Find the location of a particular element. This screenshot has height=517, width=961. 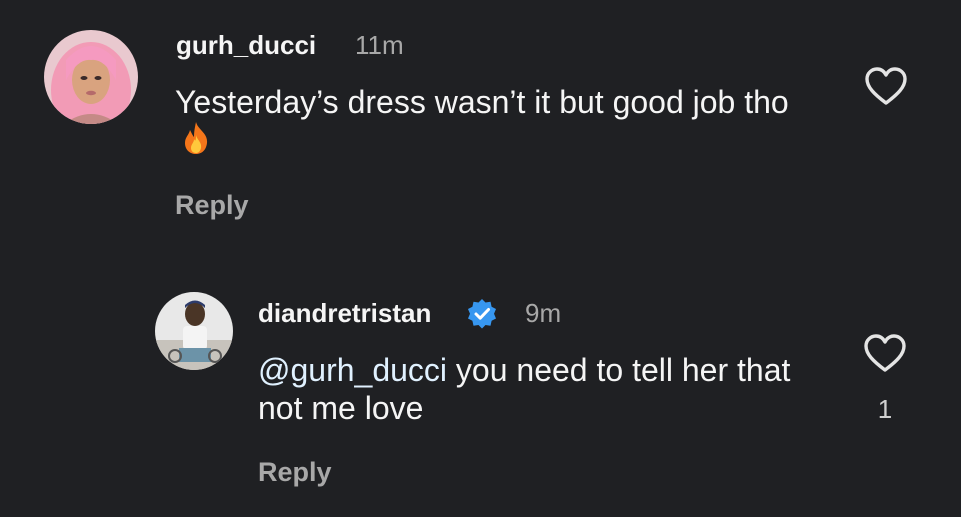

verified-badge-icon is located at coordinates (482, 316).